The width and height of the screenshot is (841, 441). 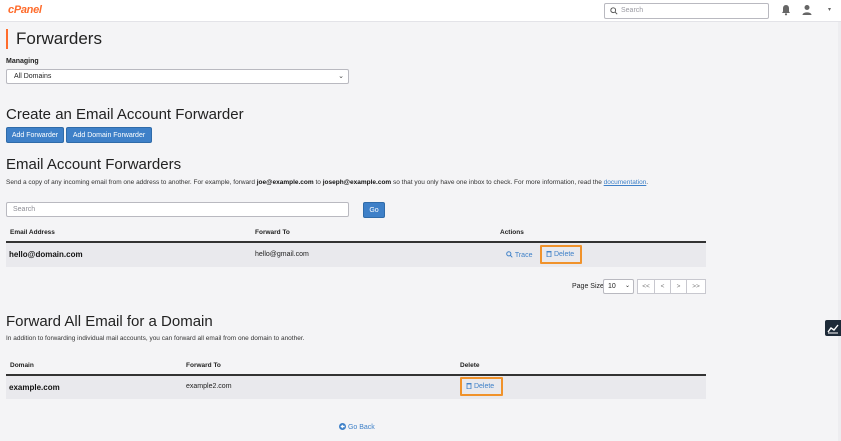 What do you see at coordinates (24, 209) in the screenshot?
I see `search-placeholder: Search` at bounding box center [24, 209].